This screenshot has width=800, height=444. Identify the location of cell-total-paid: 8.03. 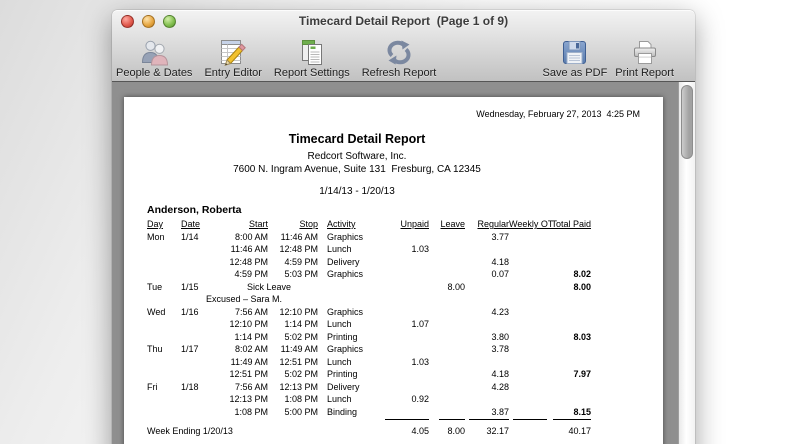
(582, 336).